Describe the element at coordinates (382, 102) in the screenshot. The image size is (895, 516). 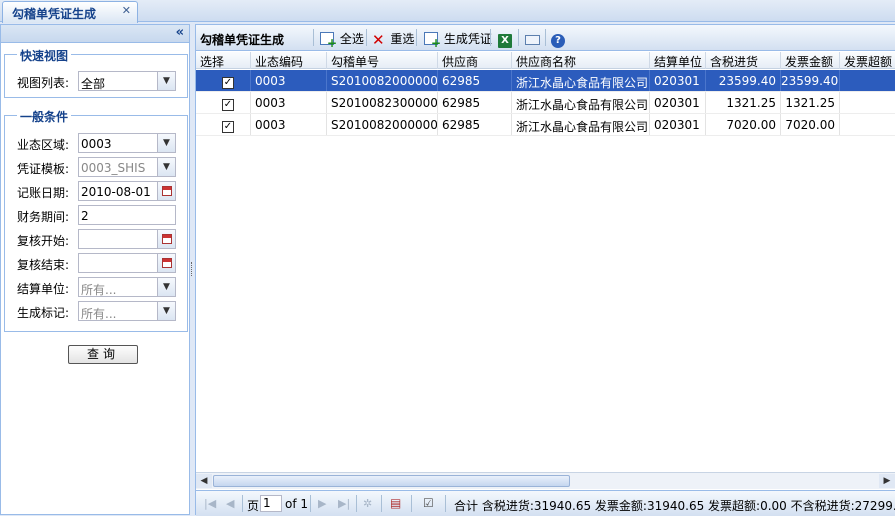
I see `cell-reconcile-no: S20100823000002` at that location.